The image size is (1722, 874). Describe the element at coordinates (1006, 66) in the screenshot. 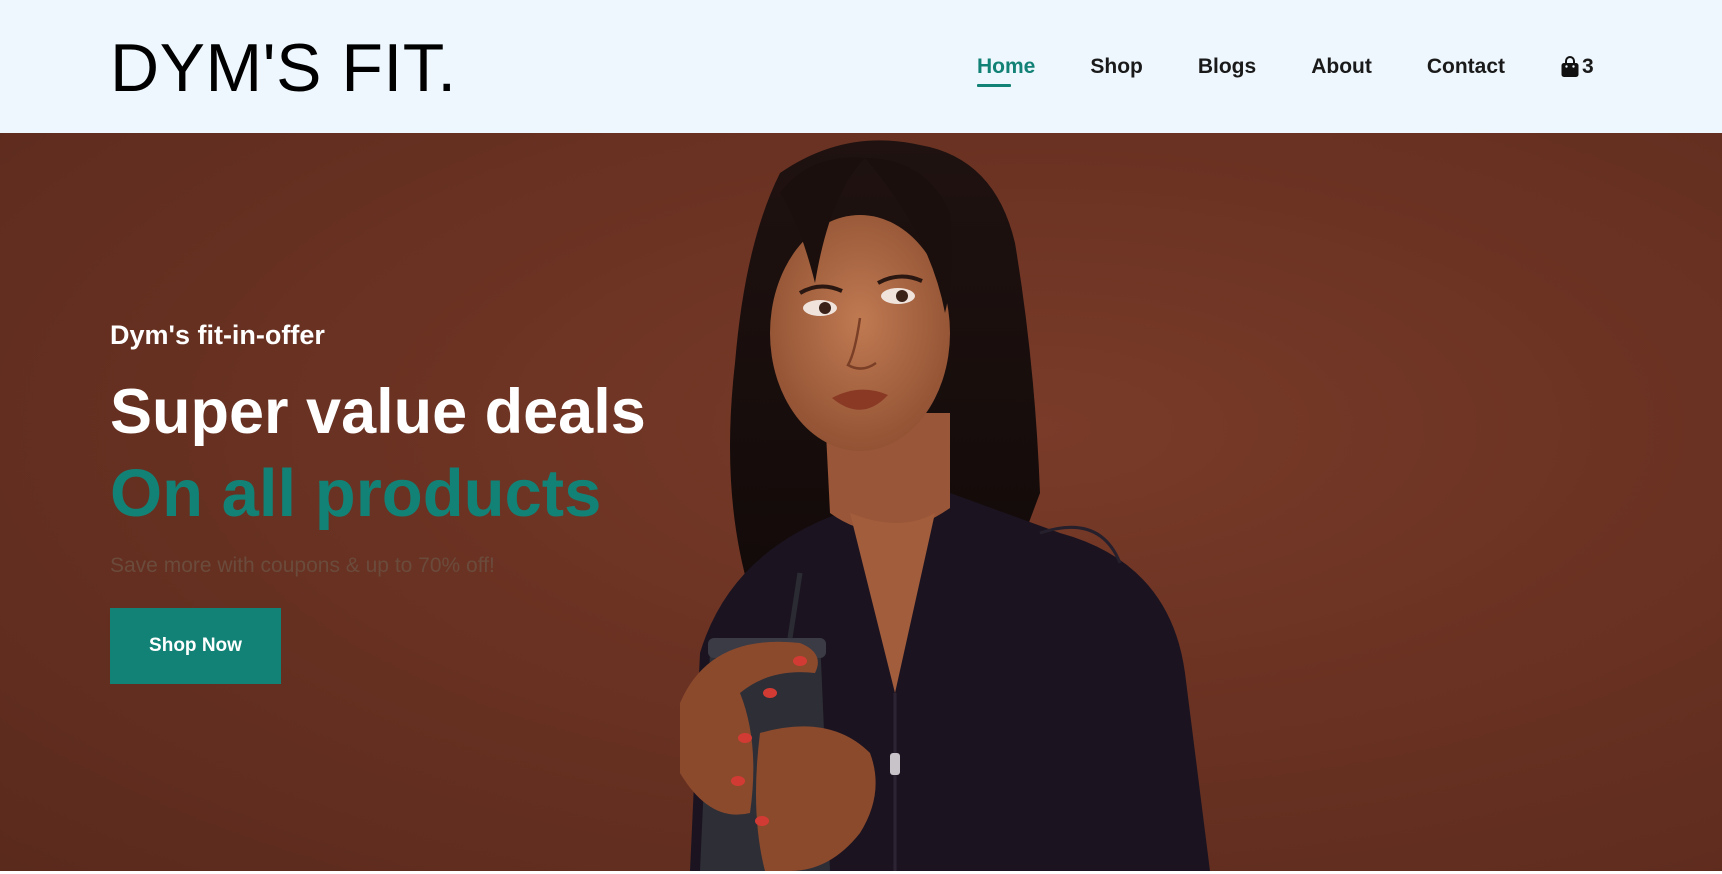

I see `nav-home-label: Home` at that location.